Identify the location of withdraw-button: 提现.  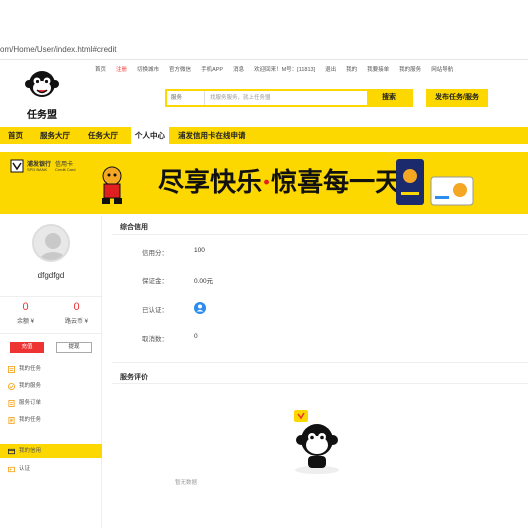
(74, 347).